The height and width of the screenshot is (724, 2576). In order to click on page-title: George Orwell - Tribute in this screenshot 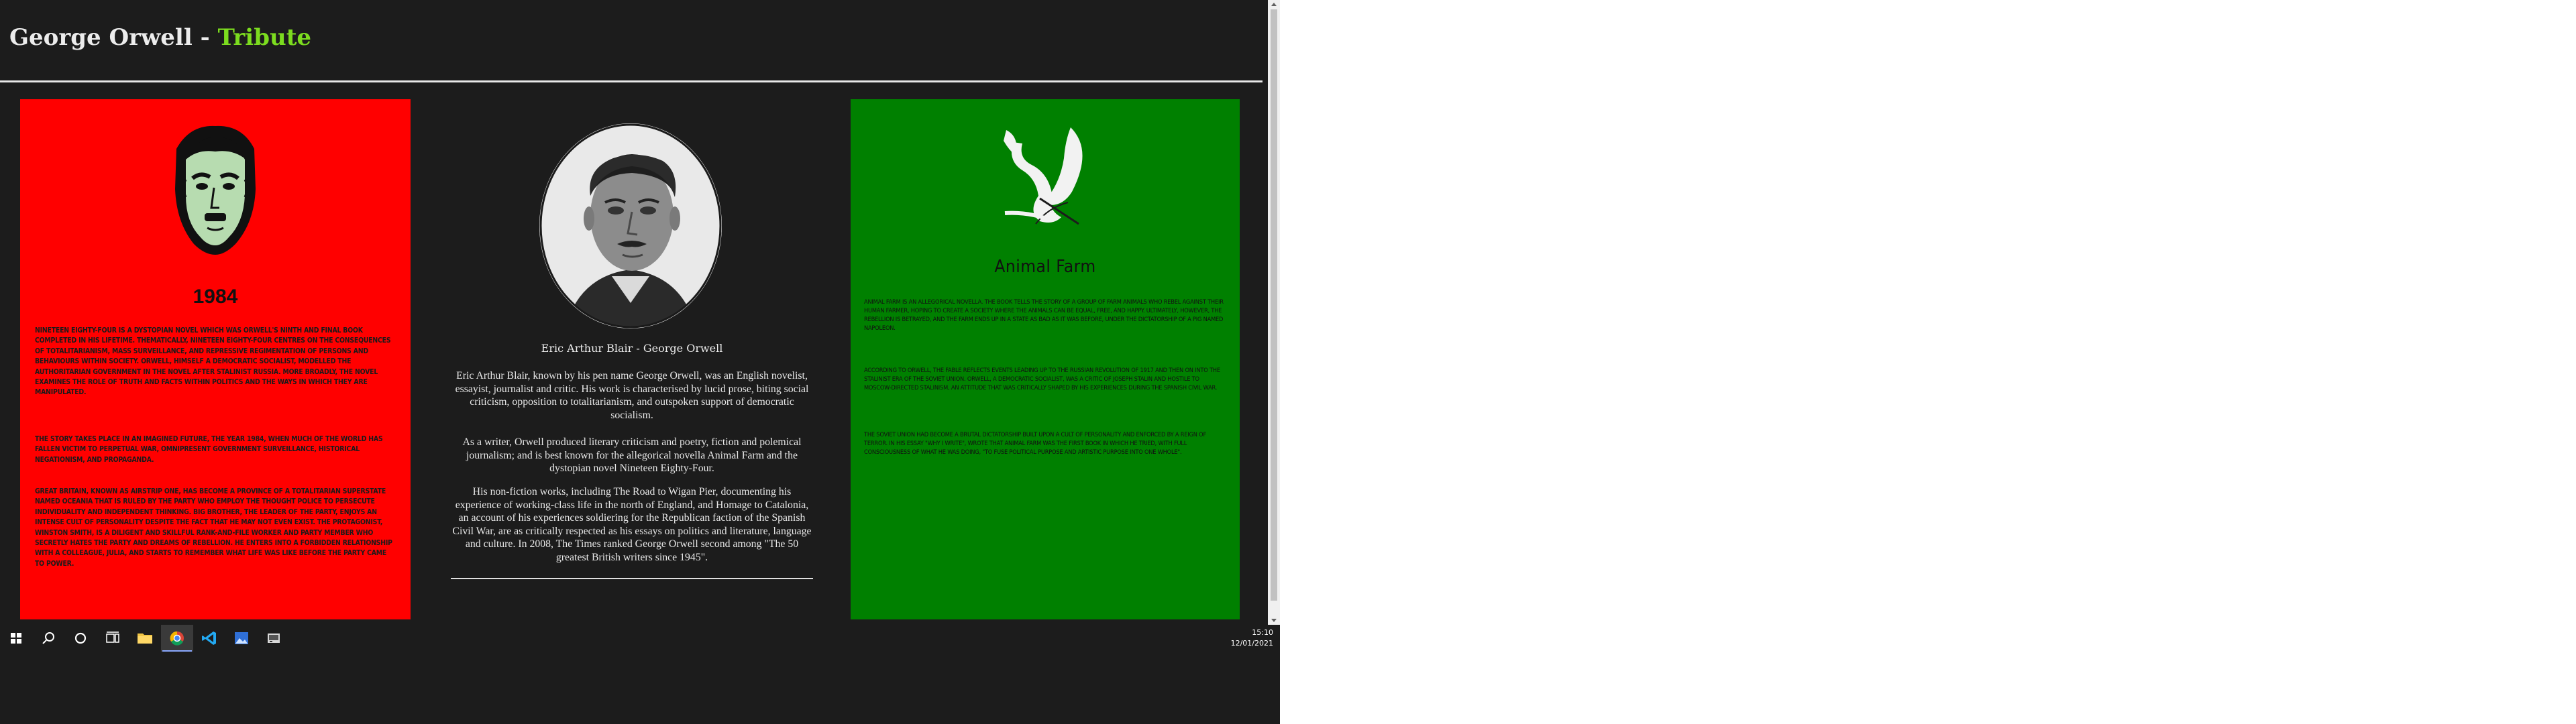, I will do `click(160, 37)`.